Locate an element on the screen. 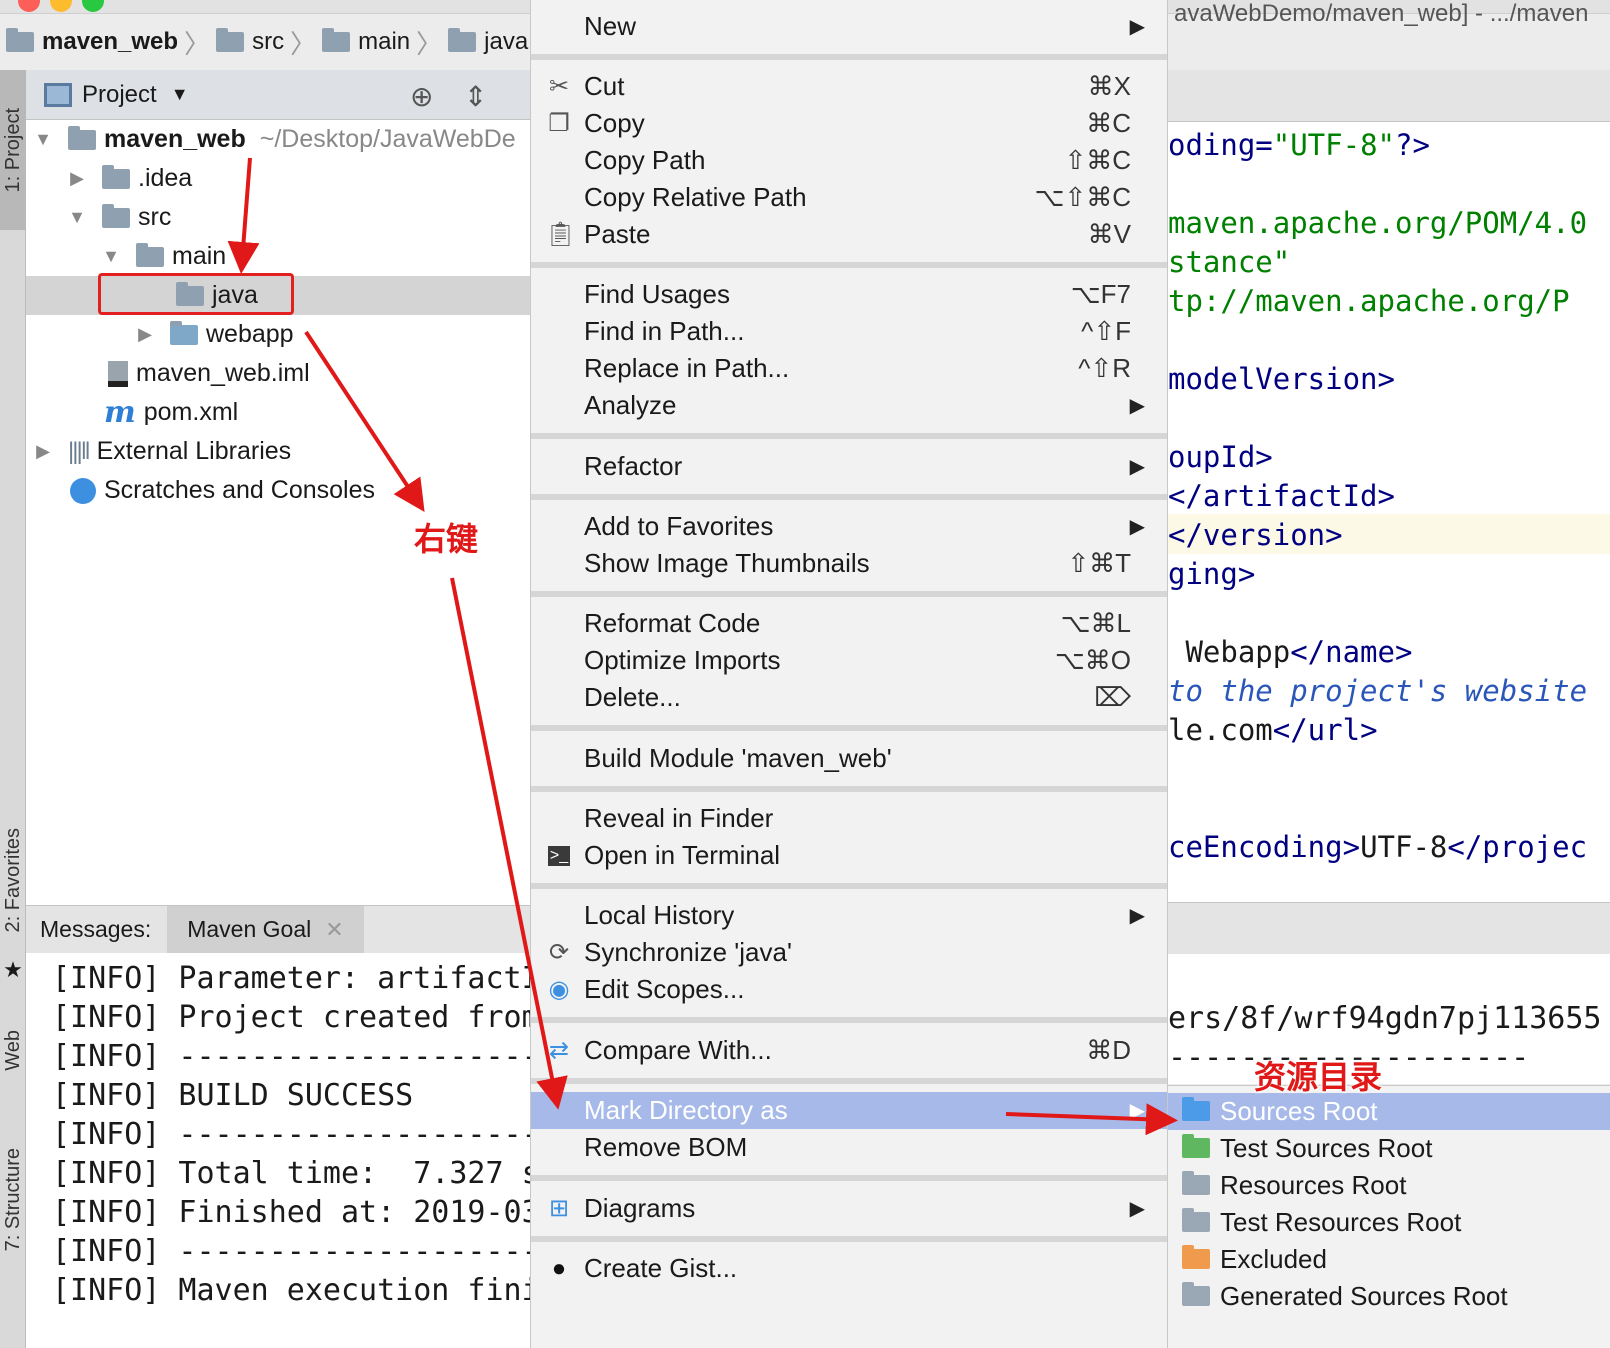  code-line: ging> is located at coordinates (1211, 574).